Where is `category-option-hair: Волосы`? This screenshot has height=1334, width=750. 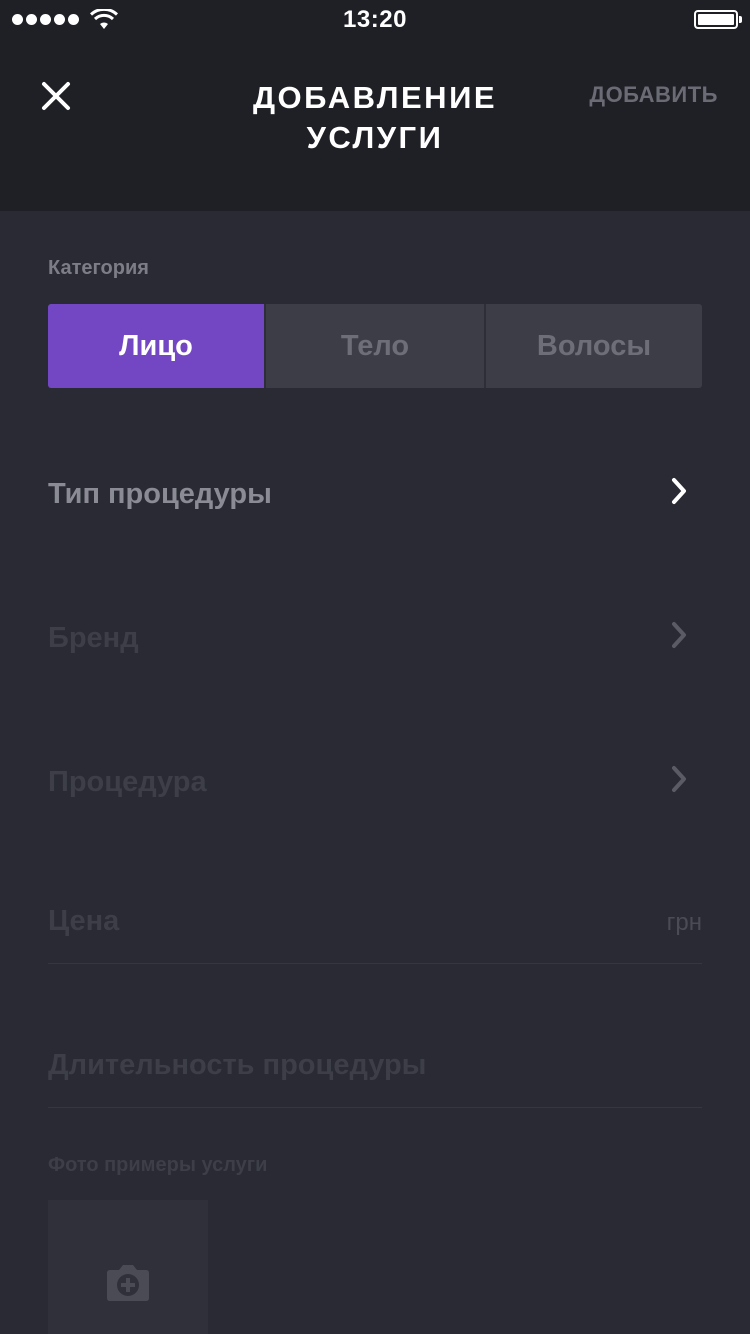
category-option-hair: Волосы is located at coordinates (594, 346).